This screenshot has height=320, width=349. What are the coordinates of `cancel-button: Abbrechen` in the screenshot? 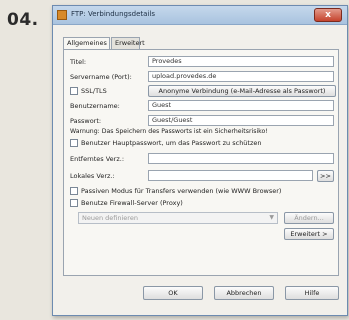 It's located at (244, 293).